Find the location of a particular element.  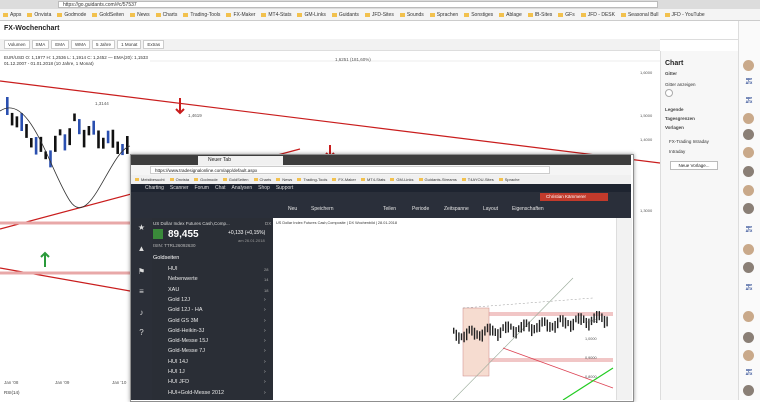

star-icon: ★ is located at coordinates (141, 227).